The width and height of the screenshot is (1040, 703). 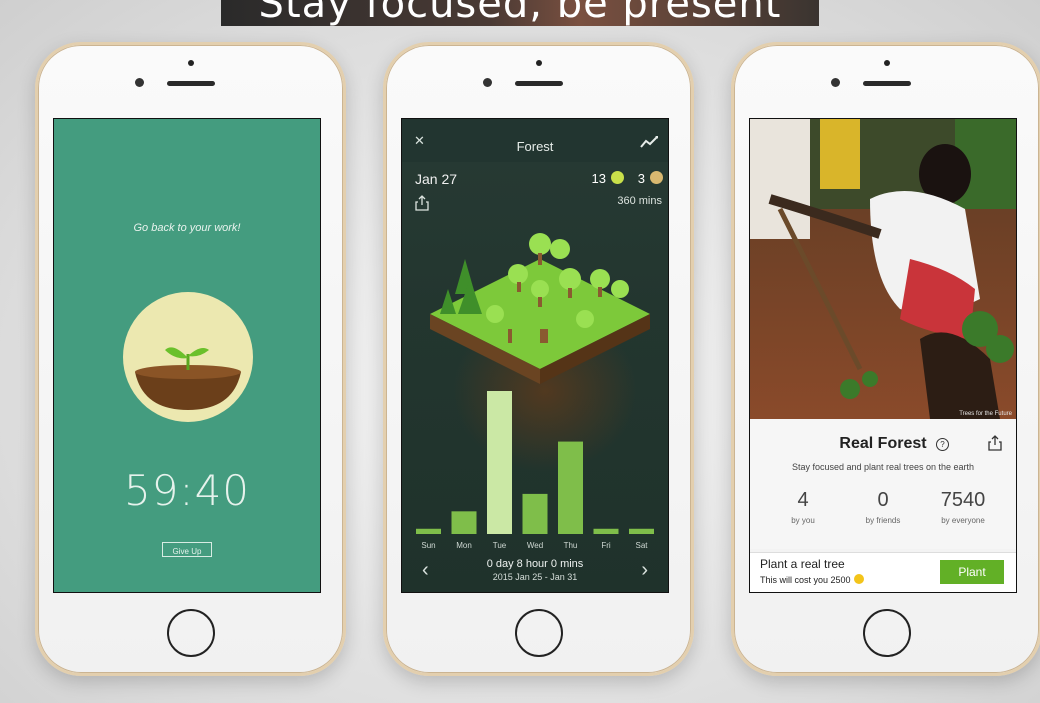 What do you see at coordinates (500, 545) in the screenshot?
I see `day-label-tue: Tue` at bounding box center [500, 545].